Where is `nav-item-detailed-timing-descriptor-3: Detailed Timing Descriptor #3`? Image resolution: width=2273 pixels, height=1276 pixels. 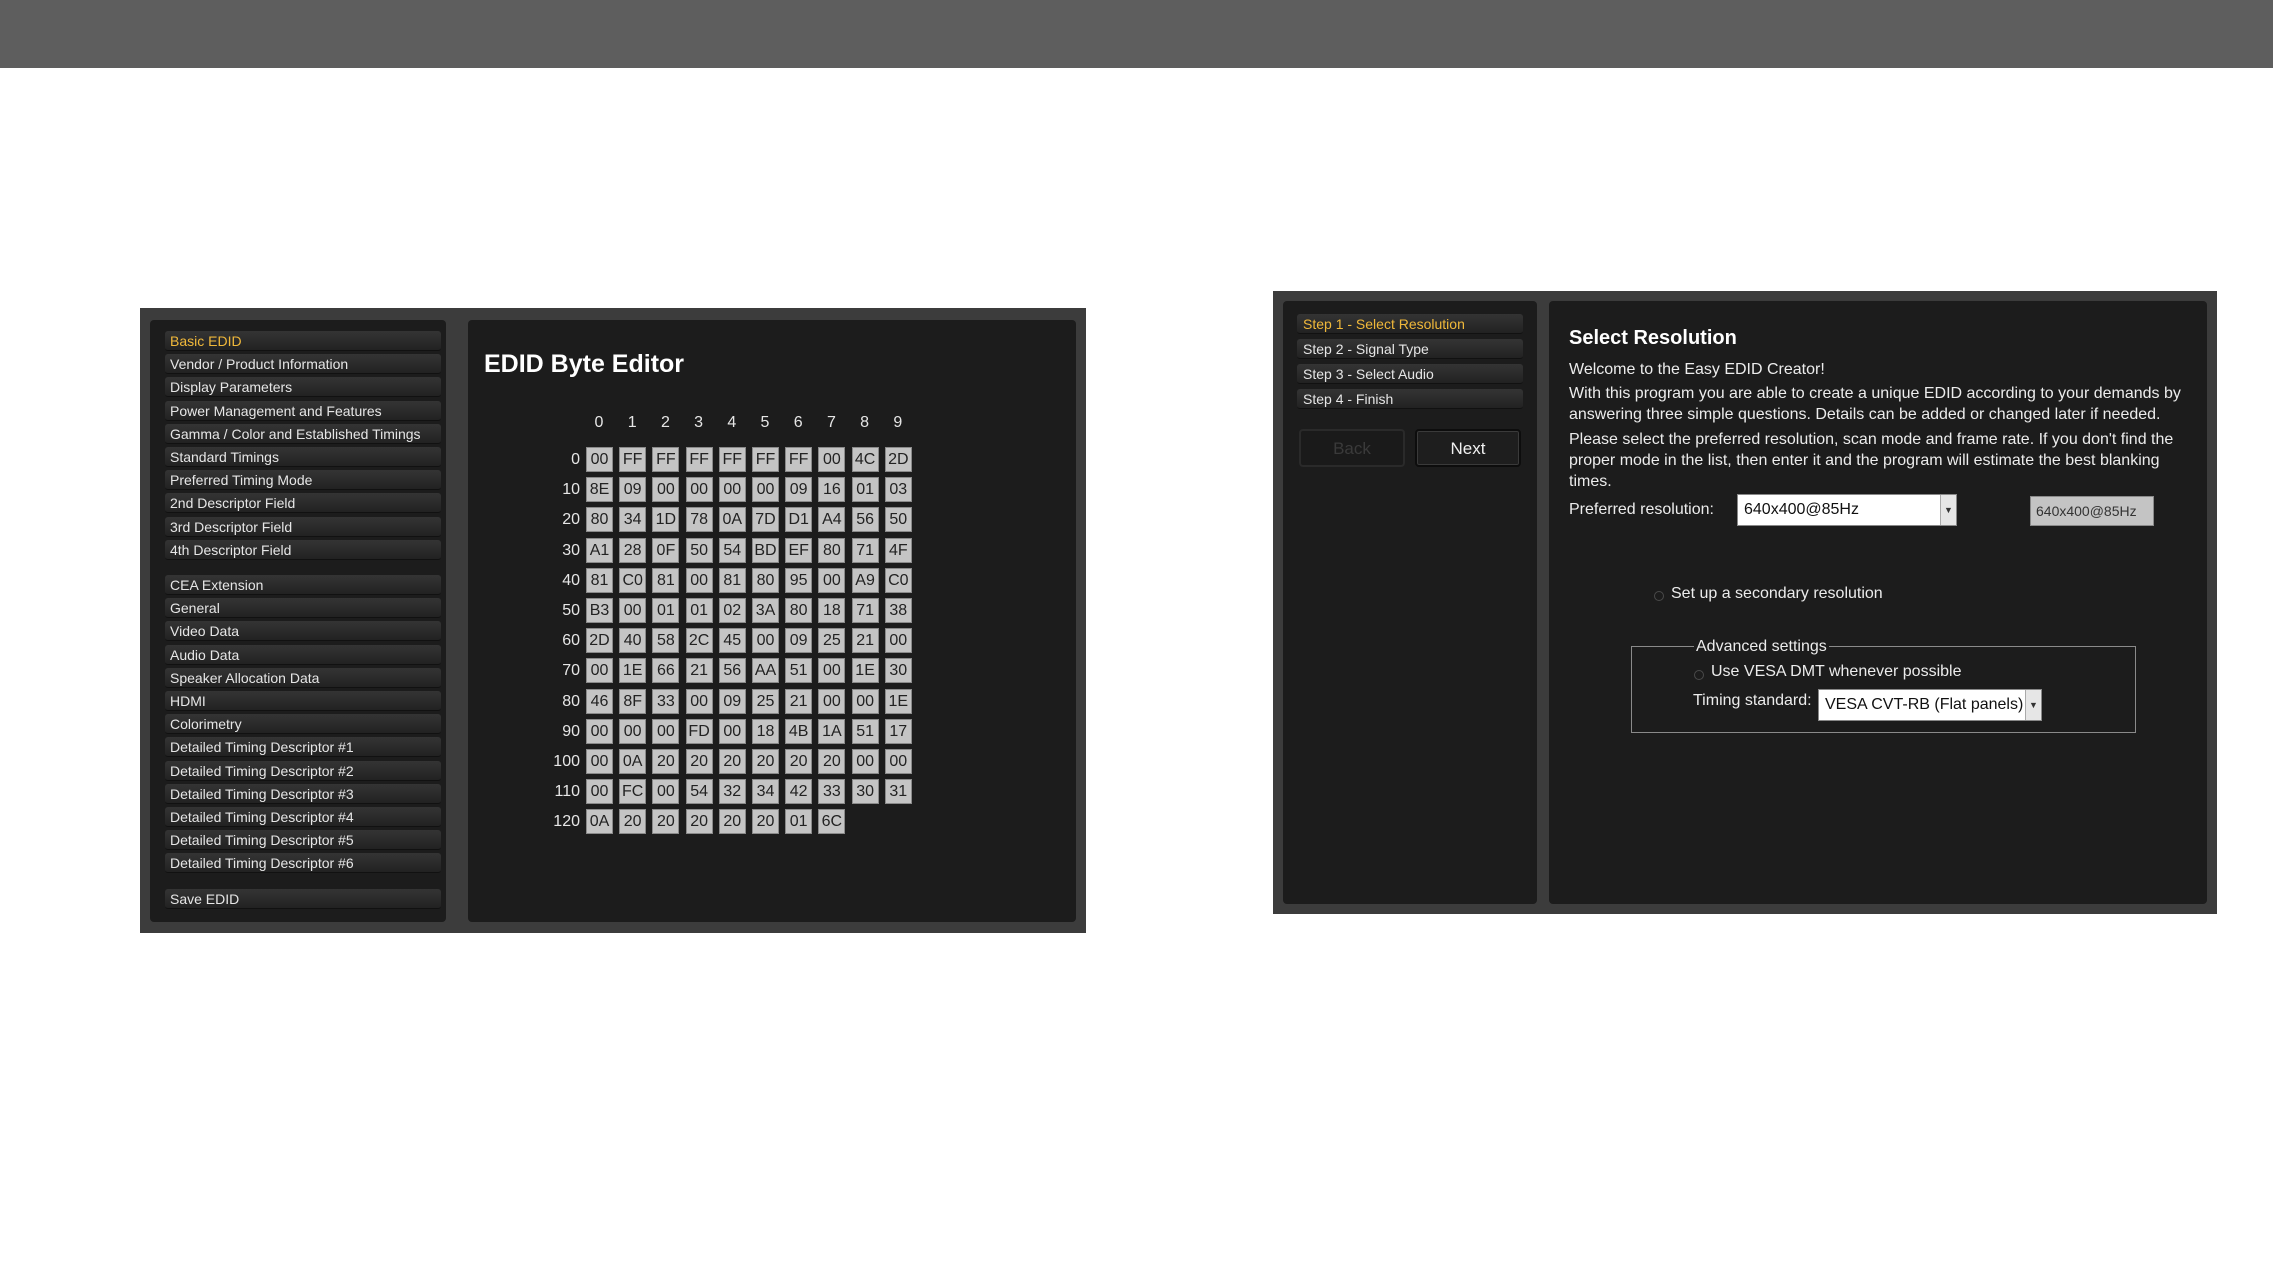
nav-item-detailed-timing-descriptor-3: Detailed Timing Descriptor #3 is located at coordinates (303, 793).